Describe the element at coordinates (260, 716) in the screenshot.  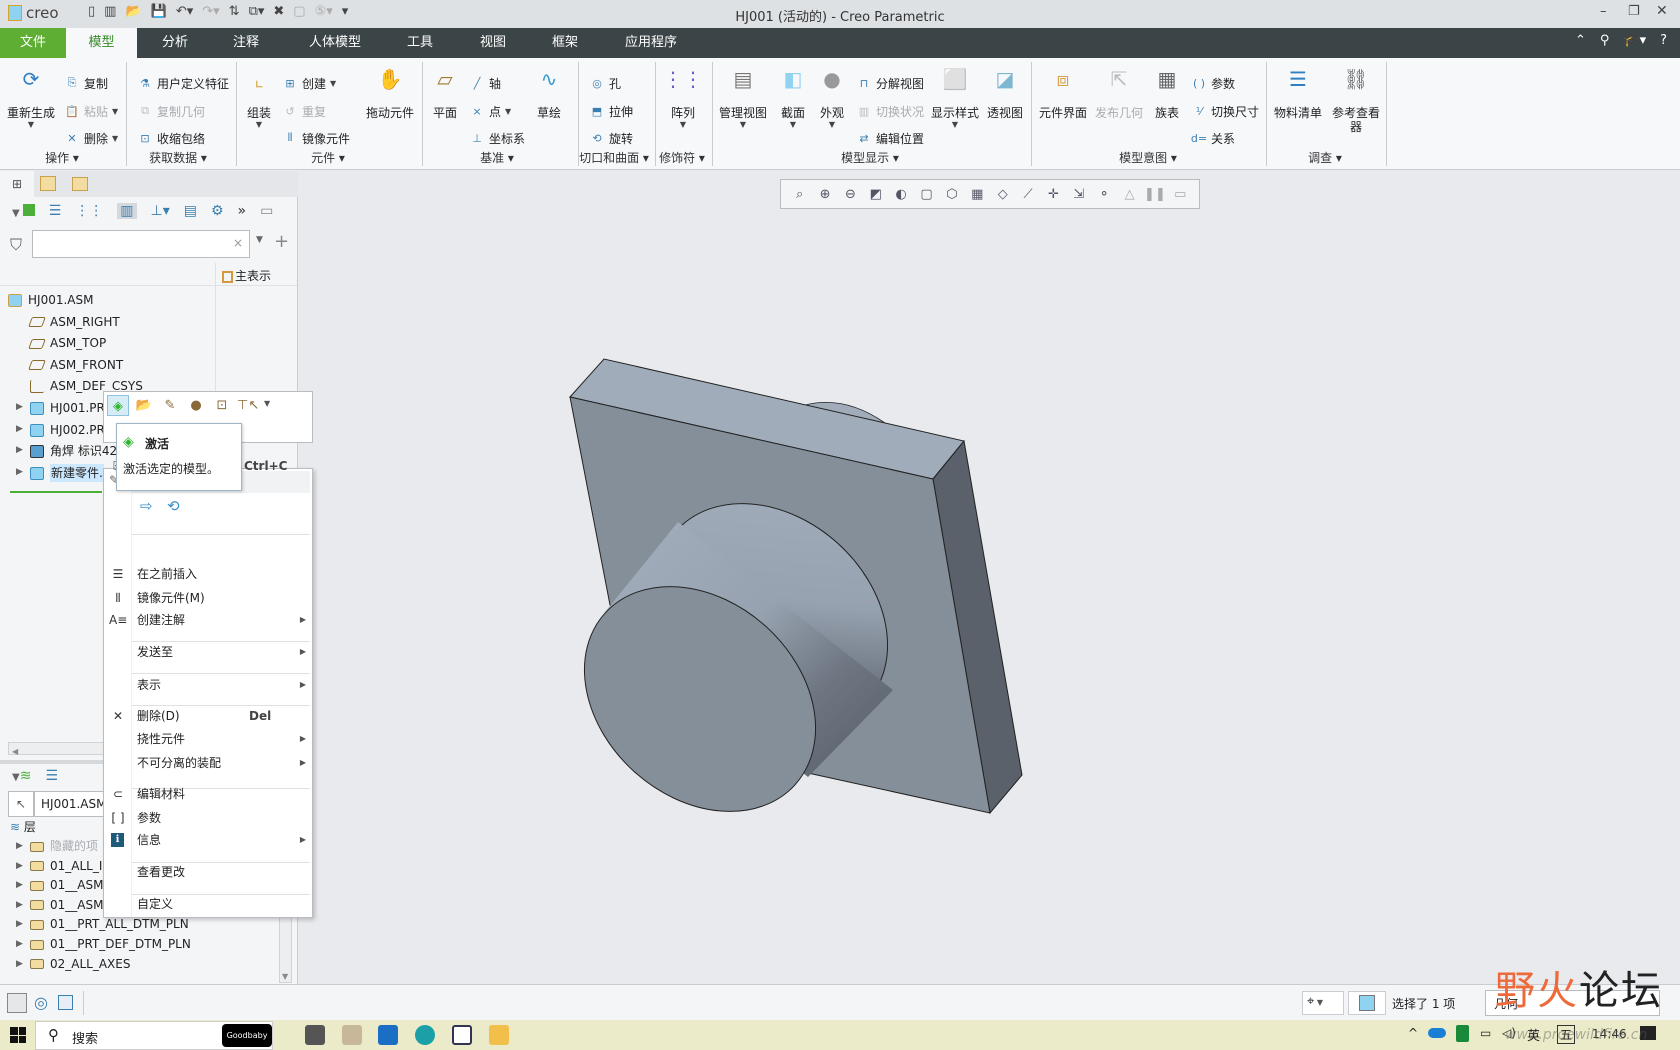
I see `menu-shortcut: Del` at that location.